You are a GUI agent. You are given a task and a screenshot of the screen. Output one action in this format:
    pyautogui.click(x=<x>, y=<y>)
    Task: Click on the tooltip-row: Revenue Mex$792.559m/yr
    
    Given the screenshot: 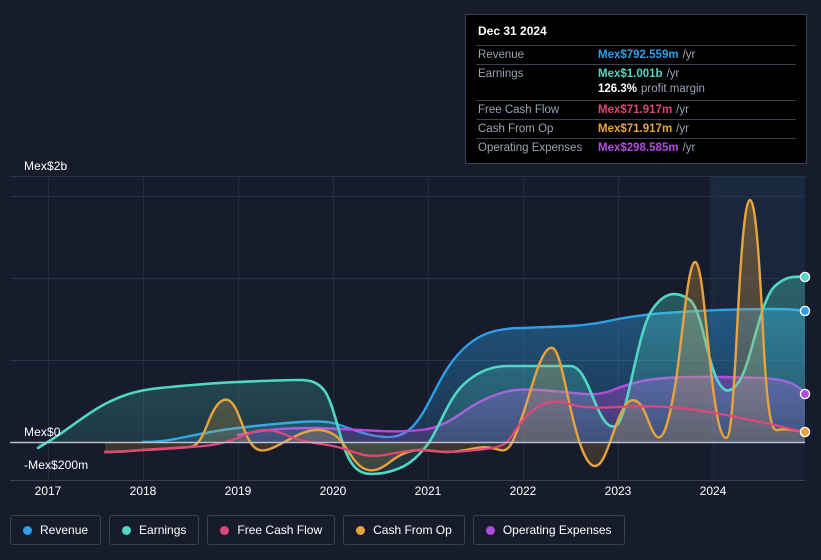 What is the action you would take?
    pyautogui.click(x=636, y=54)
    